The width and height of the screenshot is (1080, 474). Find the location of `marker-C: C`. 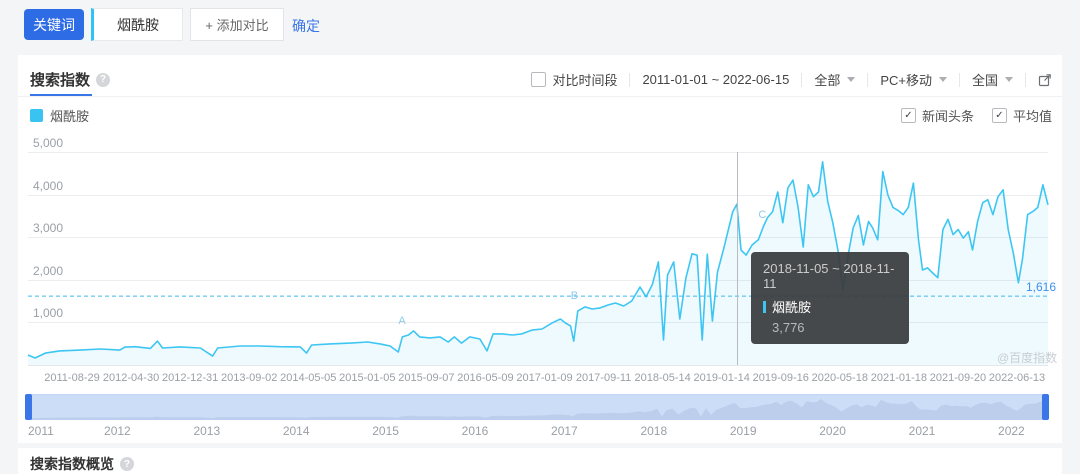

marker-C: C is located at coordinates (762, 214).